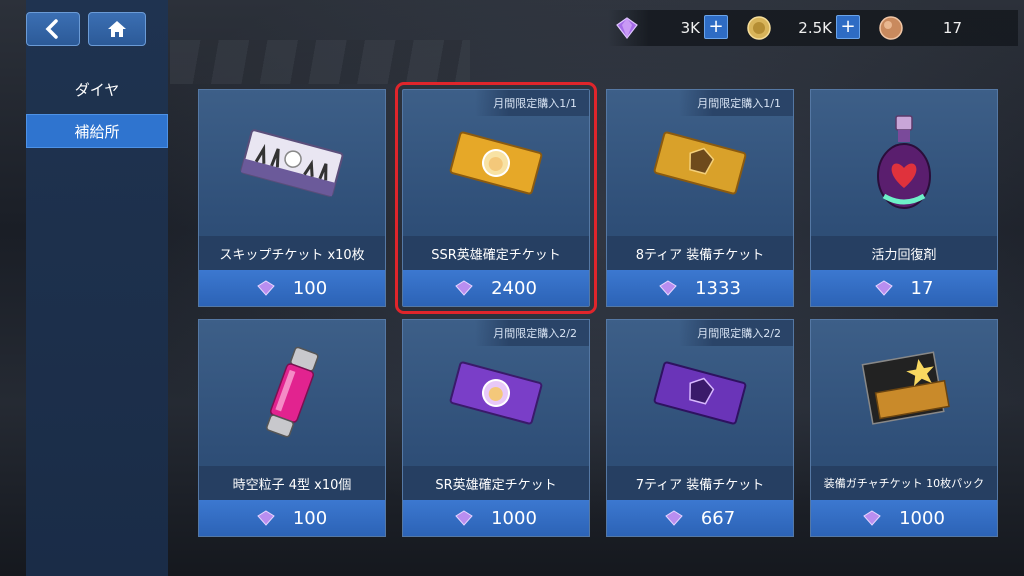 The image size is (1024, 576). I want to click on item-price: 17, so click(922, 288).